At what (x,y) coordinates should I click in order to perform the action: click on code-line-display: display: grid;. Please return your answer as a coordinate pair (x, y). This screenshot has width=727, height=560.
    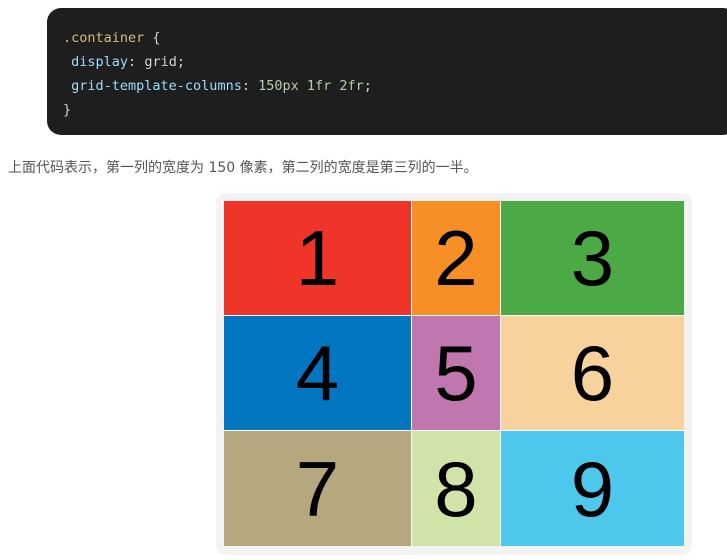
    Looking at the image, I should click on (128, 62).